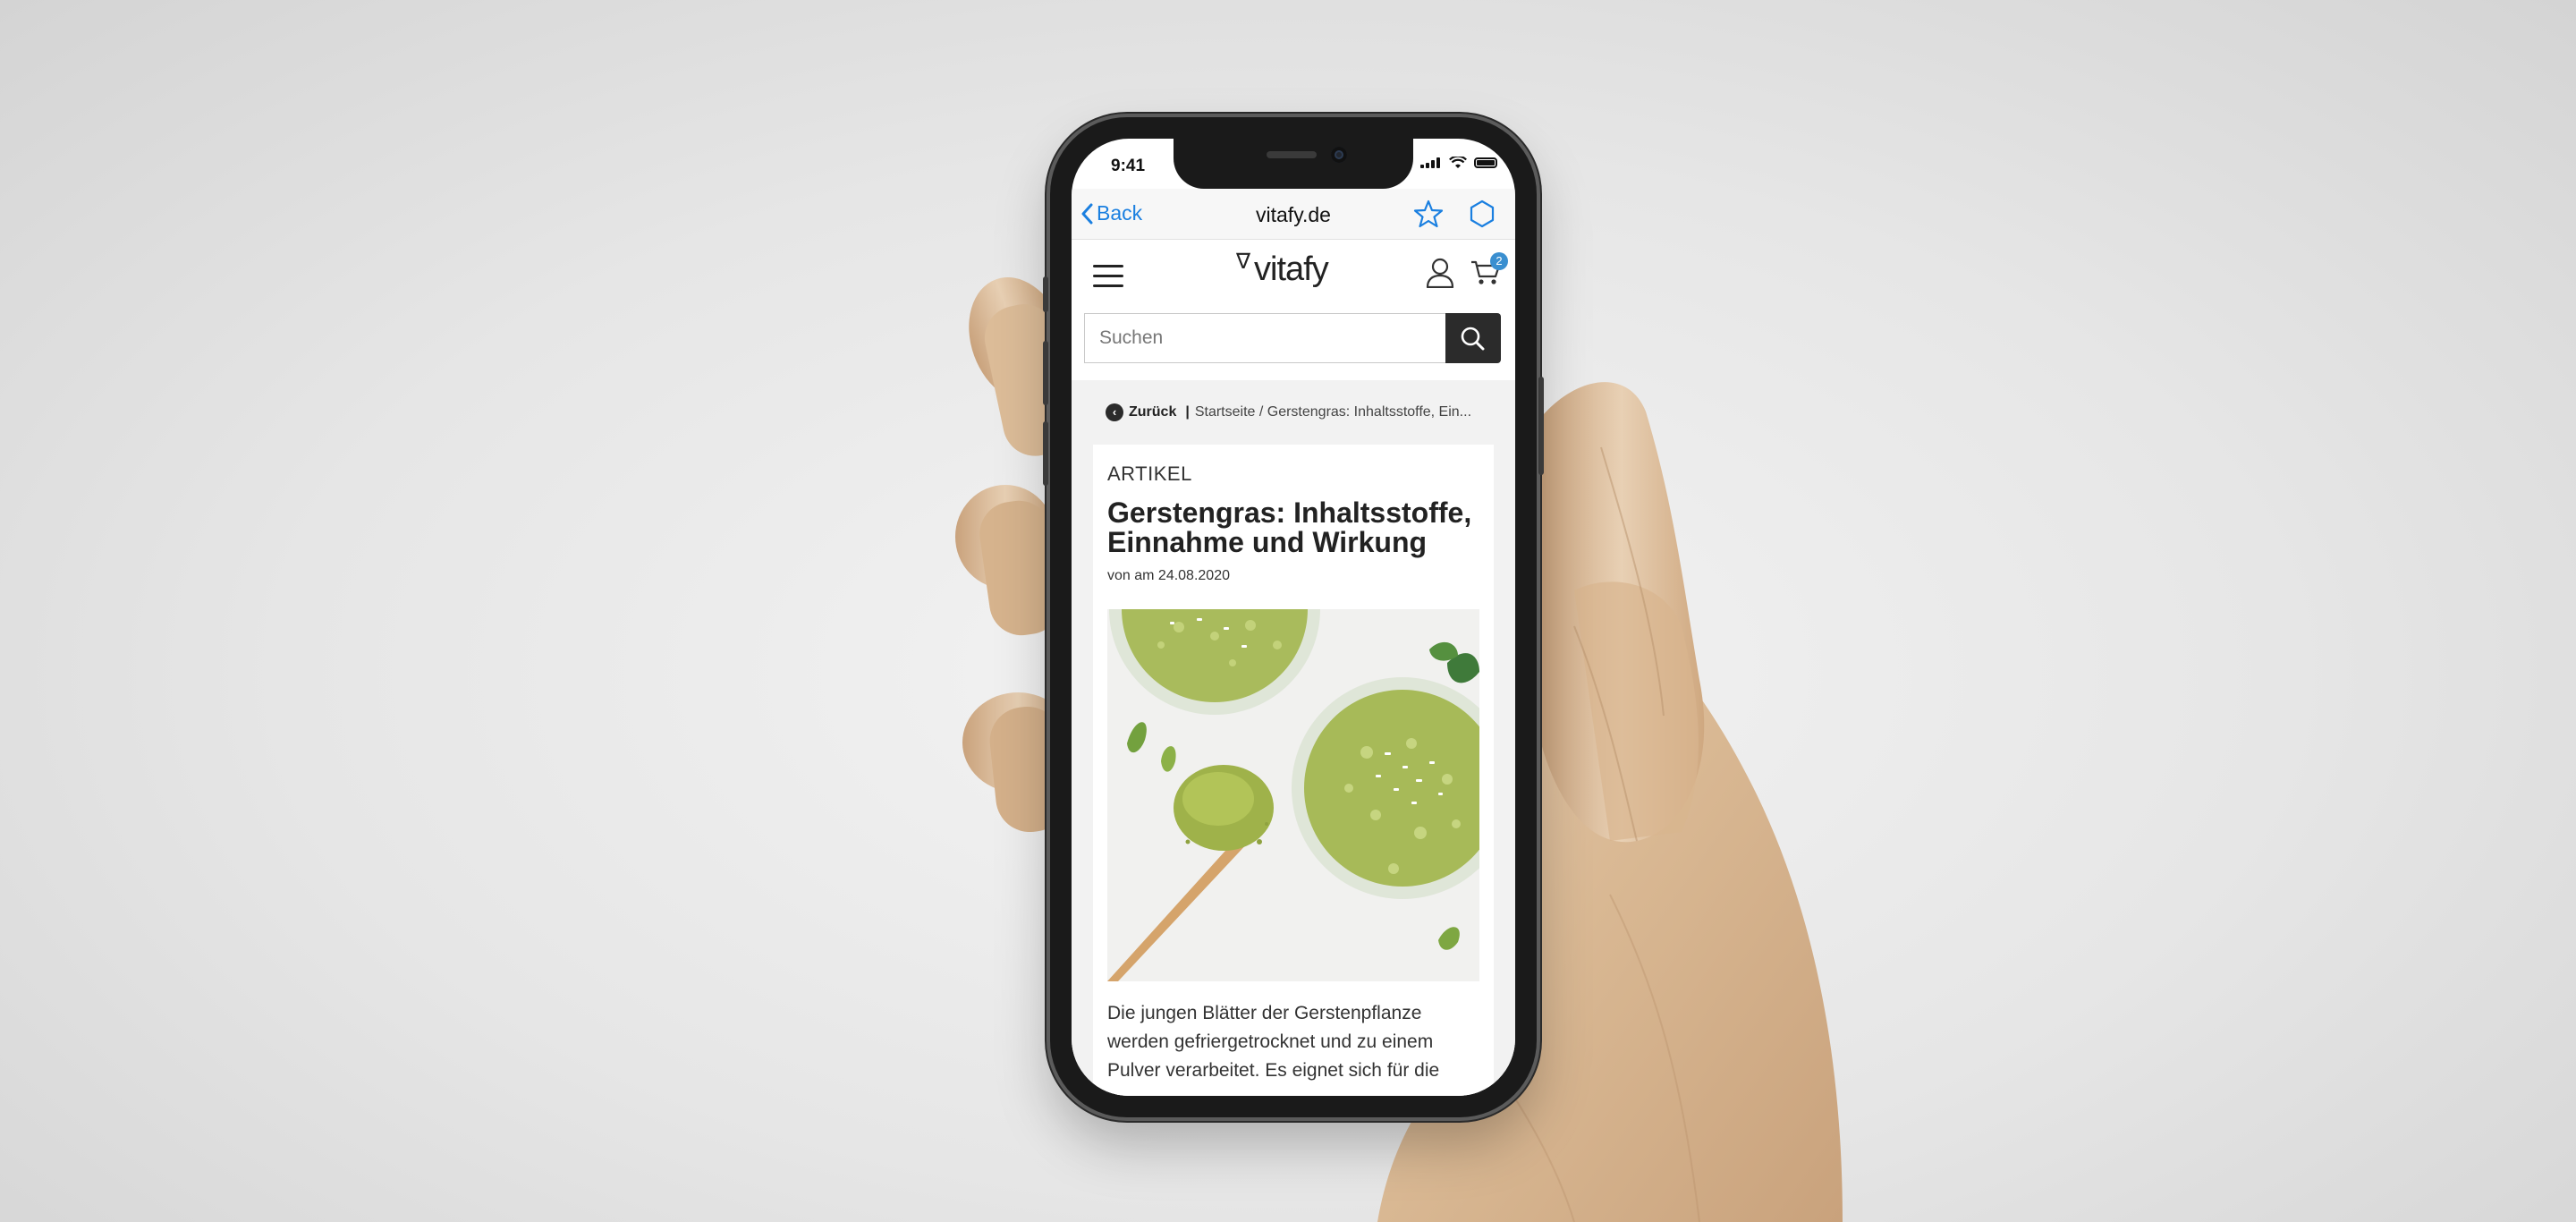 The image size is (2576, 1222). What do you see at coordinates (1485, 162) in the screenshot?
I see `battery-icon` at bounding box center [1485, 162].